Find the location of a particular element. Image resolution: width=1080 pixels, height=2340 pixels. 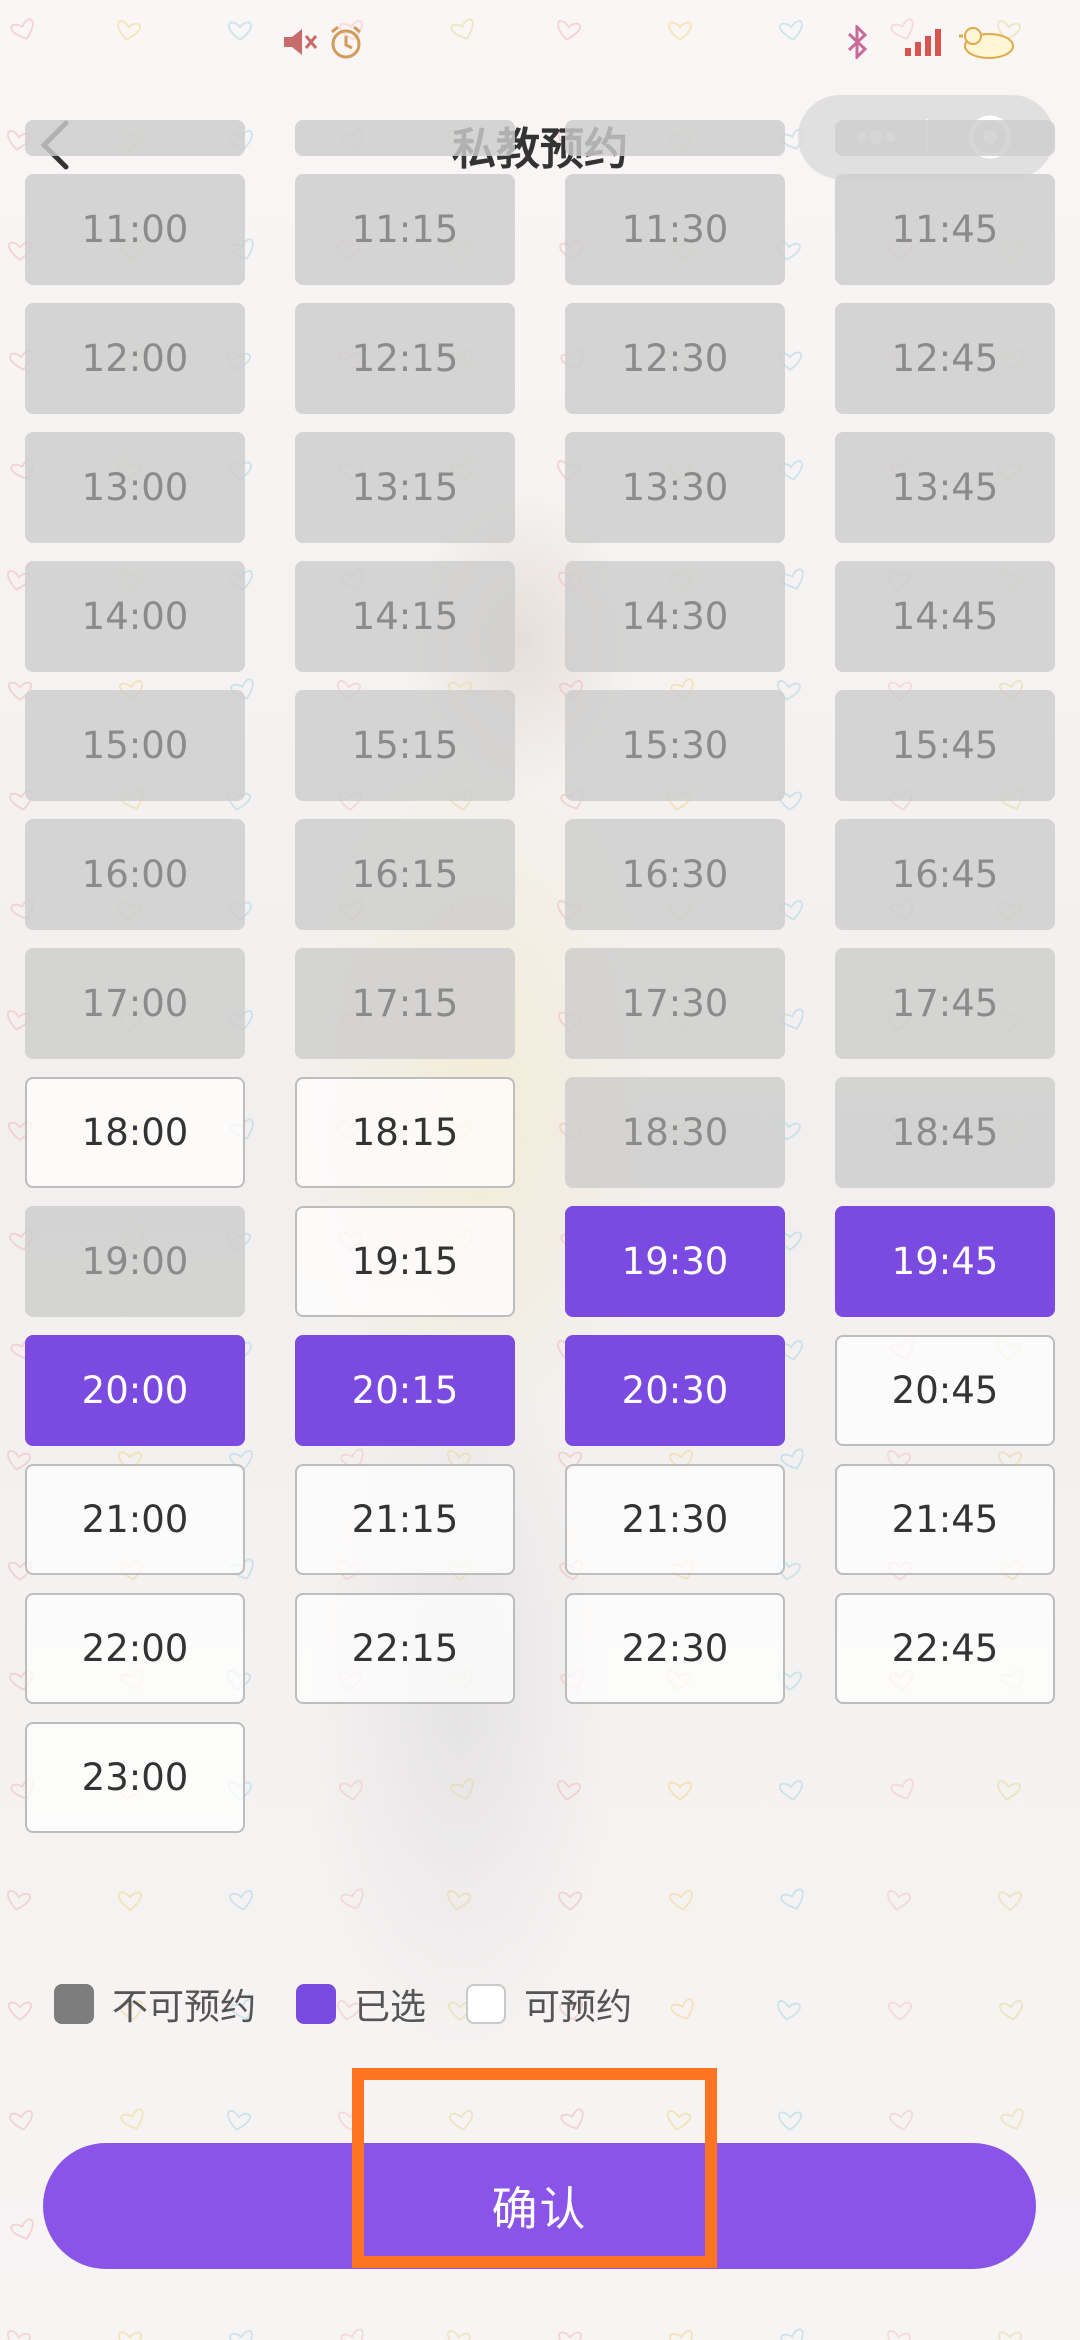

legend-swatch-selected is located at coordinates (316, 2004).